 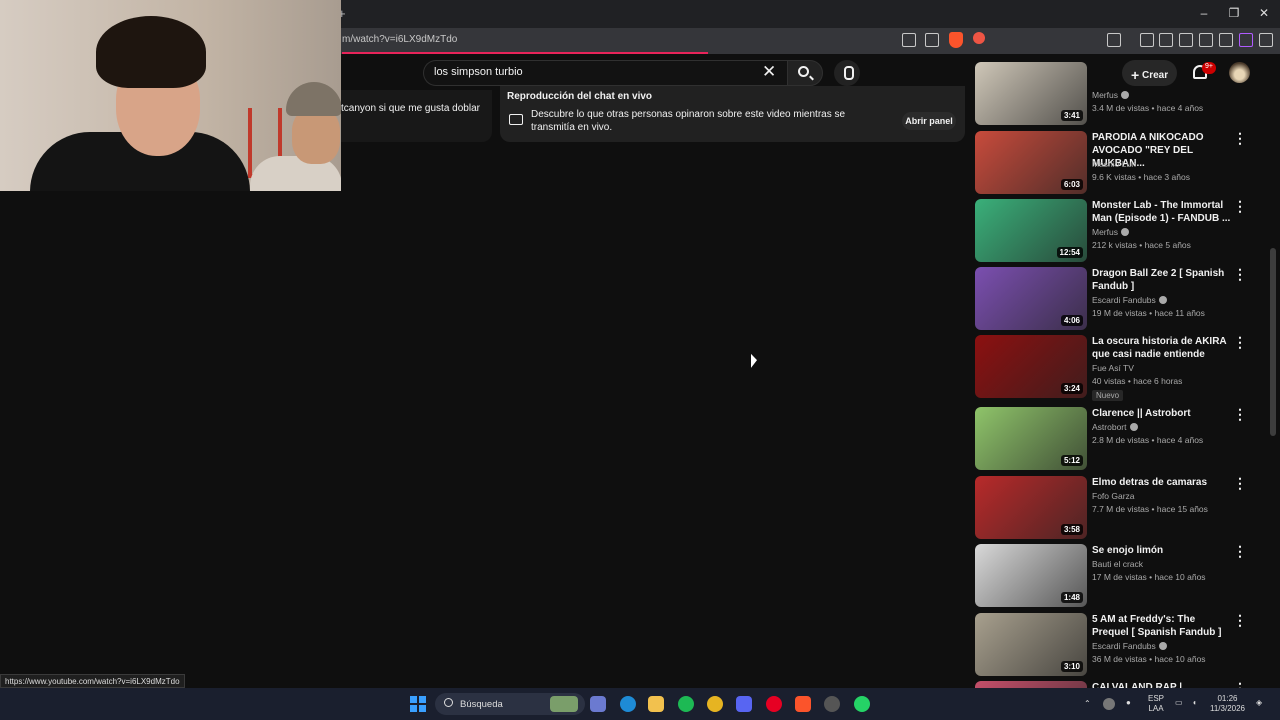 What do you see at coordinates (1071, 320) in the screenshot?
I see `video-duration: 4:06` at bounding box center [1071, 320].